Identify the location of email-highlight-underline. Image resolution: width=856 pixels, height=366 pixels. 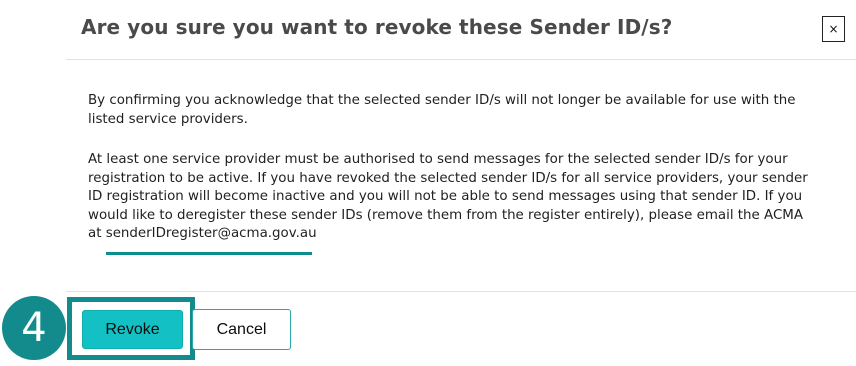
(209, 253).